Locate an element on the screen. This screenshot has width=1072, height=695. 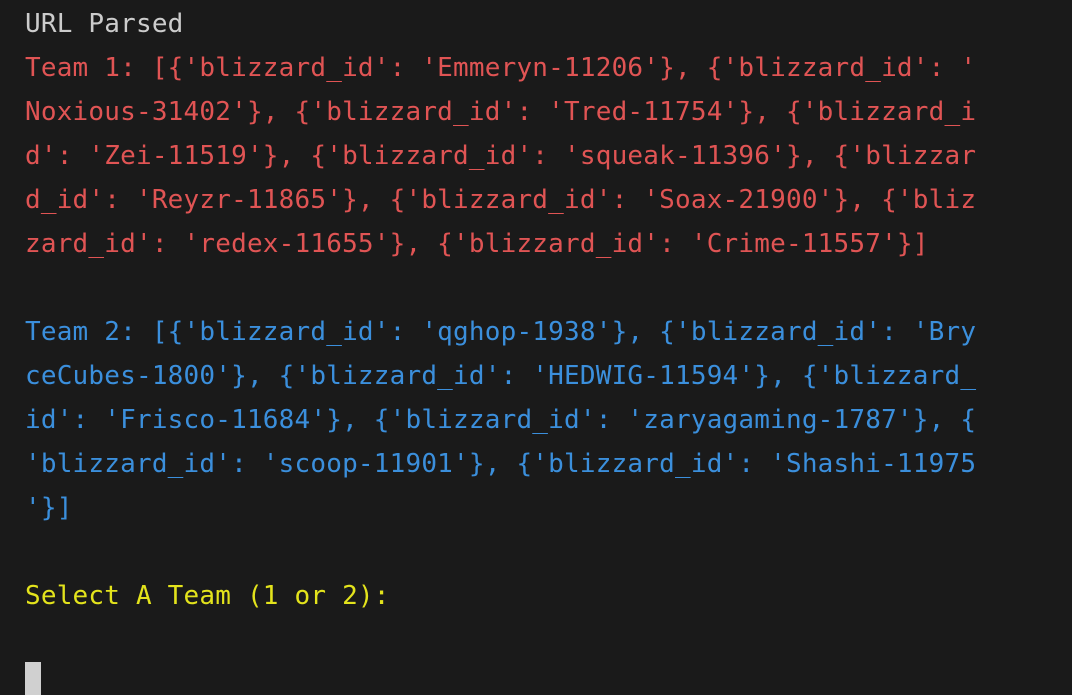
team2-output-line-5: '}] is located at coordinates (49, 508).